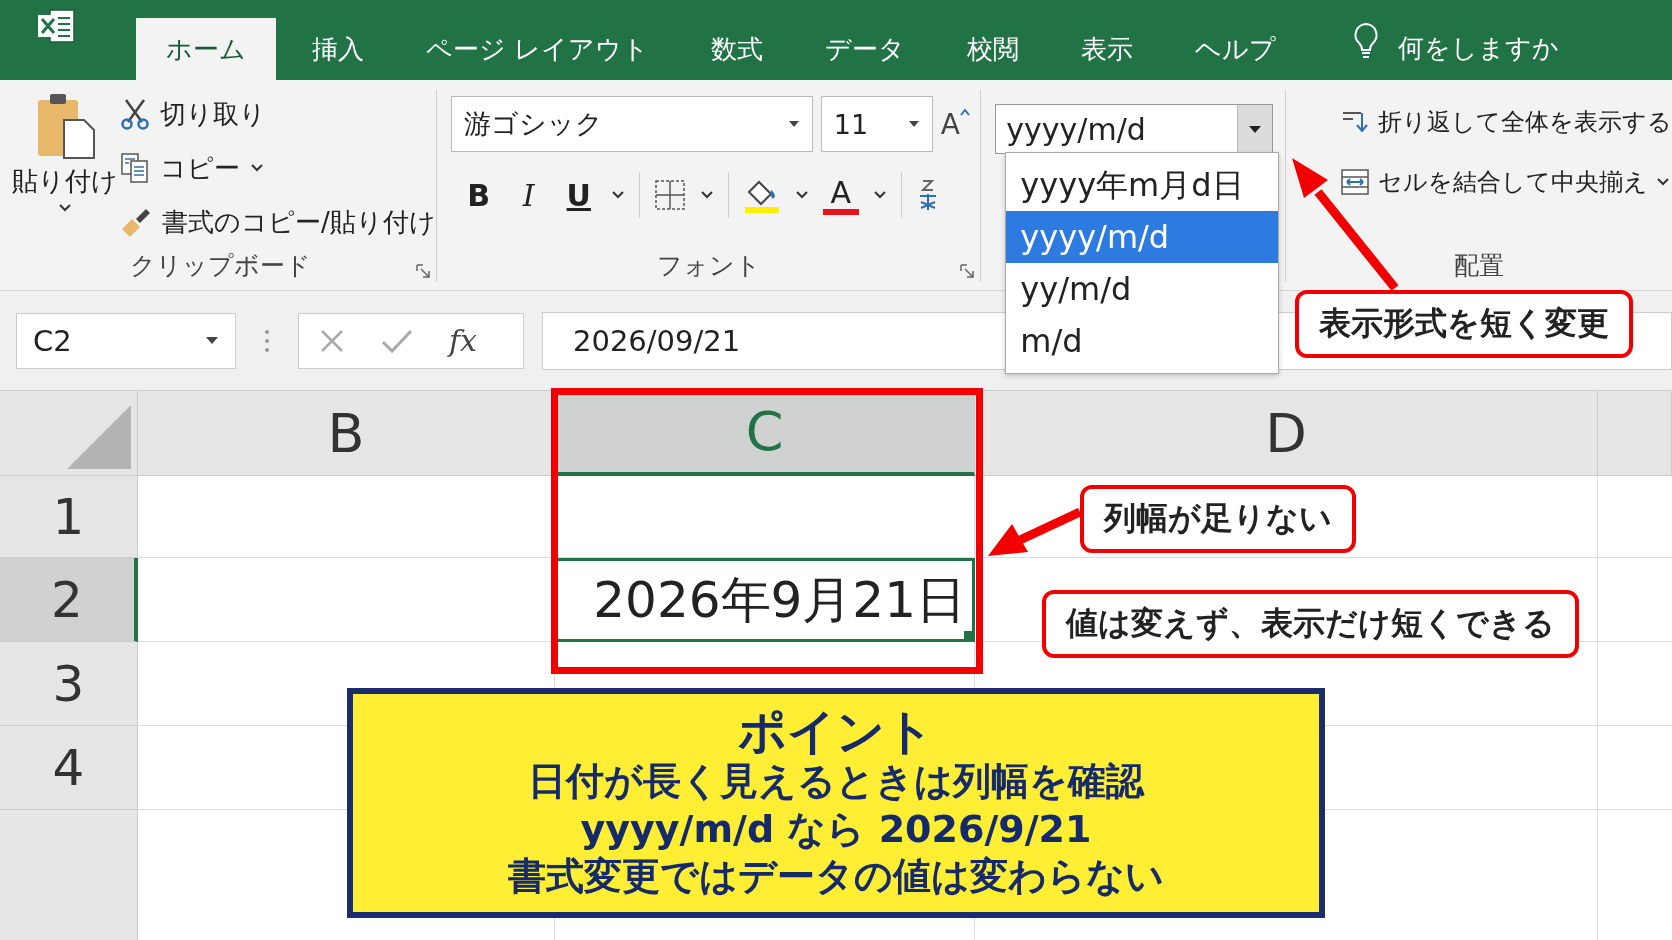 Image resolution: width=1672 pixels, height=940 pixels. I want to click on copy-button: コピー, so click(278, 168).